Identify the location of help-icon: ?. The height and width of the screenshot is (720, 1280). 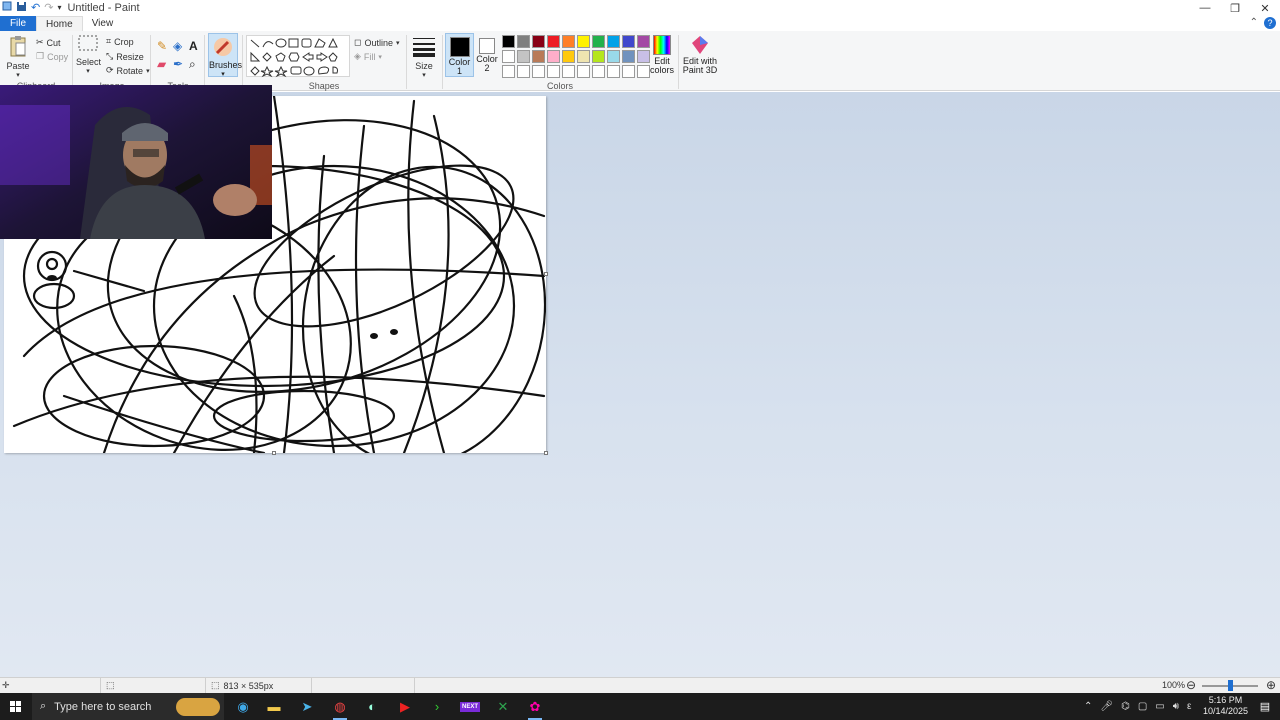
(1270, 23).